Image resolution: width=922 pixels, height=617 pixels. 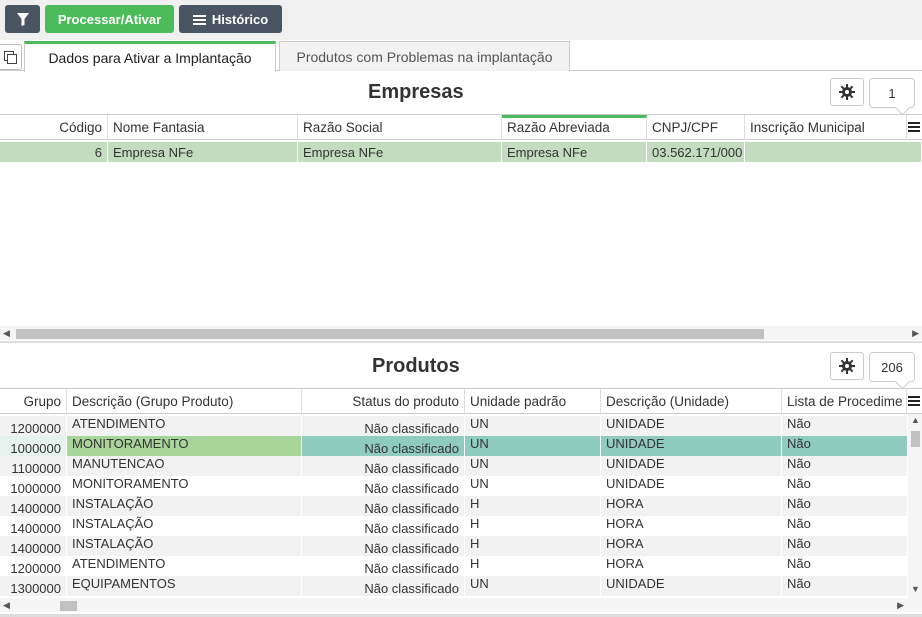 What do you see at coordinates (11, 57) in the screenshot?
I see `copy-button` at bounding box center [11, 57].